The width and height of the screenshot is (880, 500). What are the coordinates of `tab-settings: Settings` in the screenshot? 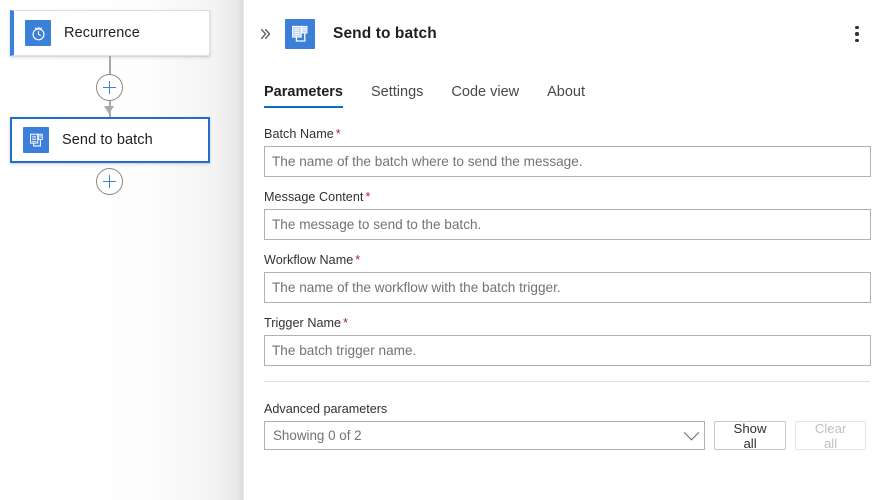 It's located at (397, 96).